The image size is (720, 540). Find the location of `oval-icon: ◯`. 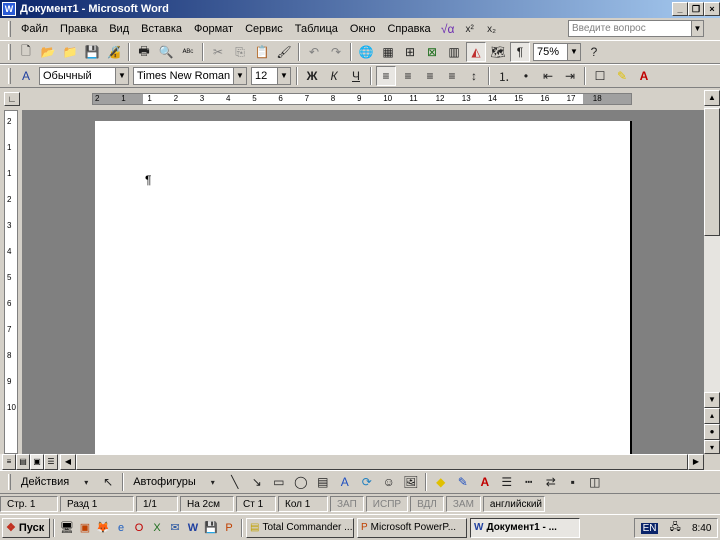

oval-icon: ◯ is located at coordinates (301, 482).